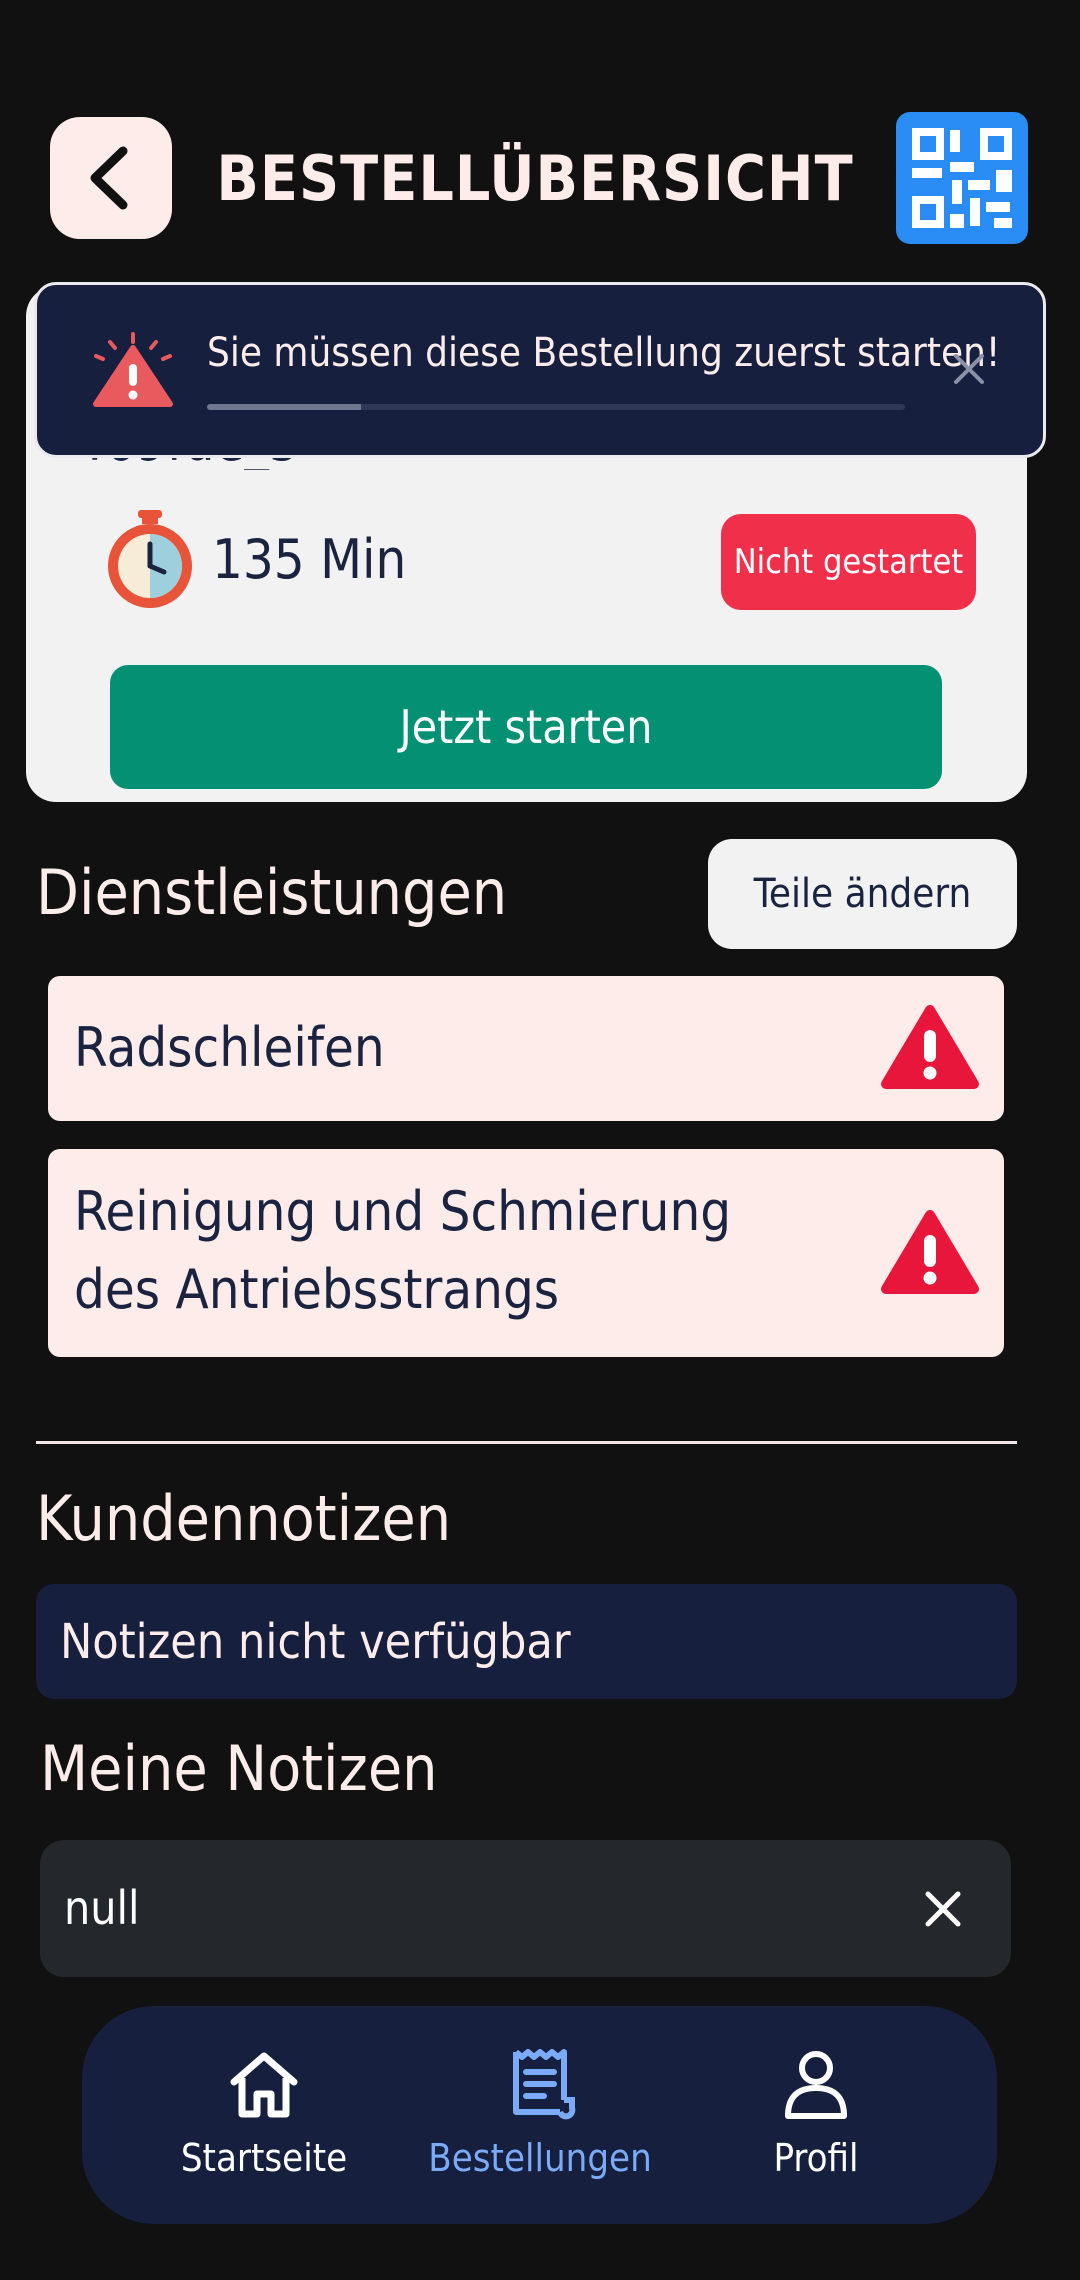  I want to click on nav-label-home: Startseite, so click(264, 2158).